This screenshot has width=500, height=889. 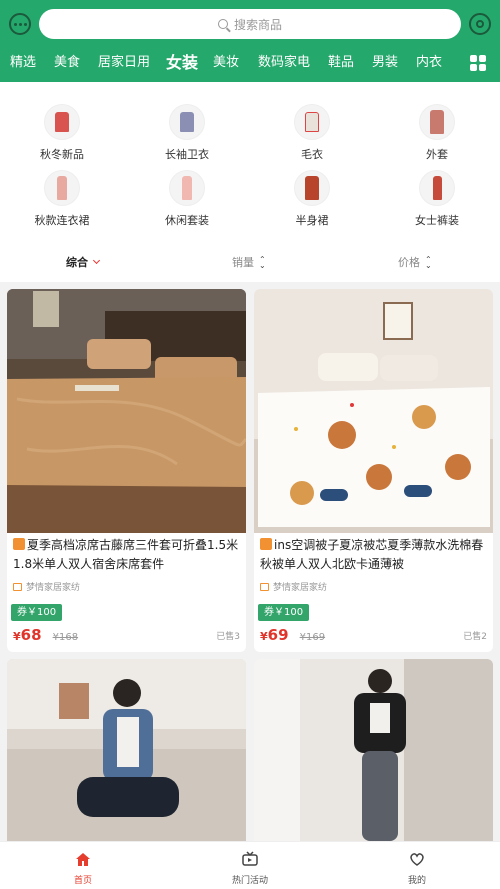 What do you see at coordinates (278, 635) in the screenshot?
I see `price-value: 69` at bounding box center [278, 635].